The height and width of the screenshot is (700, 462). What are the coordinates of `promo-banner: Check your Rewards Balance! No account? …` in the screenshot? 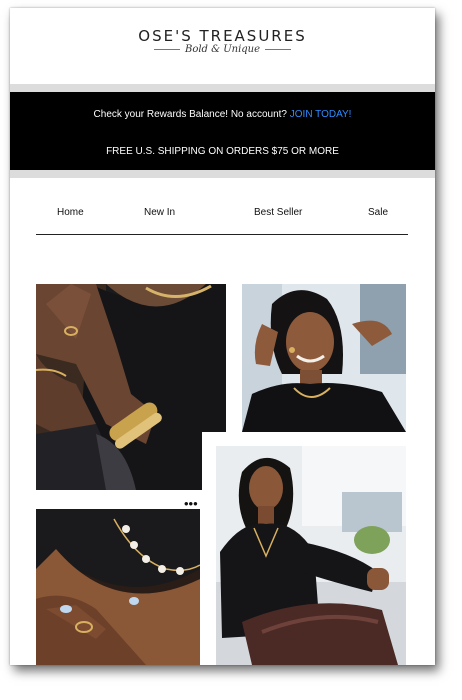 It's located at (222, 131).